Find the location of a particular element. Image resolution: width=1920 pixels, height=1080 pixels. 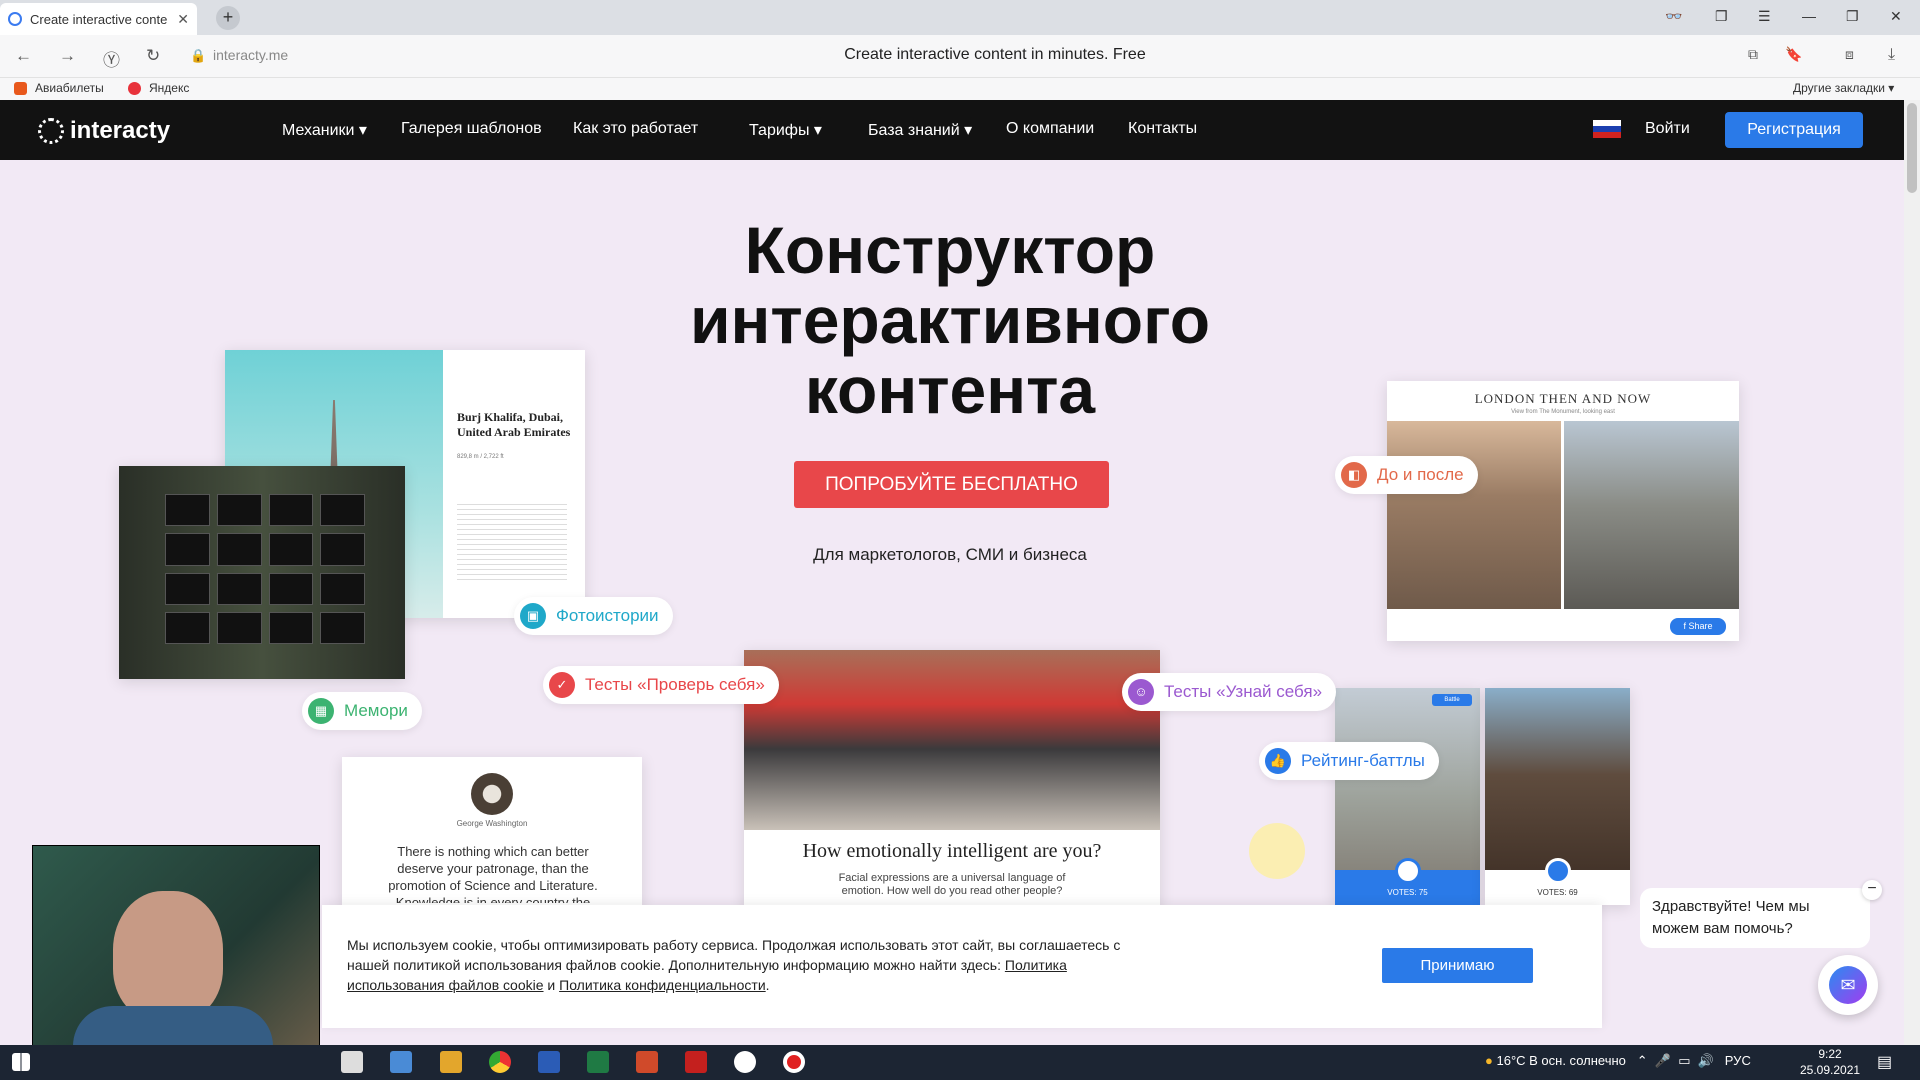

bookmark-aviabilety: Авиабилеты is located at coordinates (59, 88).